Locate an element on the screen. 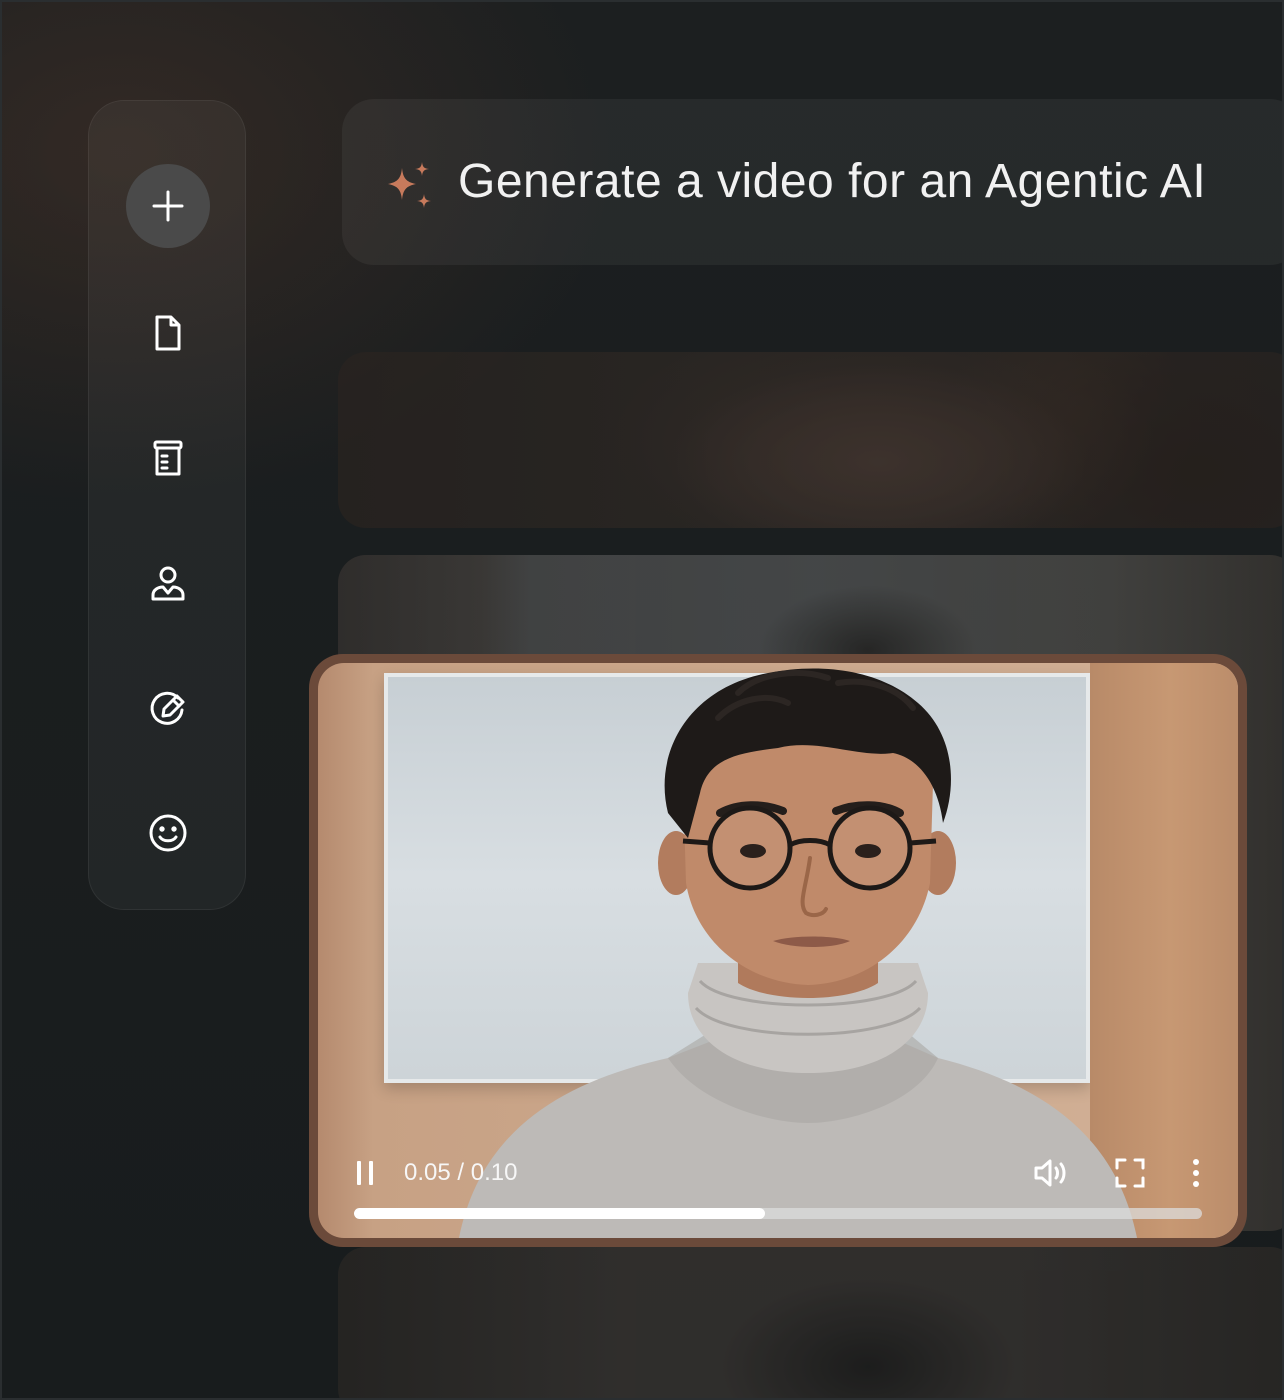 The width and height of the screenshot is (1284, 1400). script-scroll-icon is located at coordinates (168, 458).